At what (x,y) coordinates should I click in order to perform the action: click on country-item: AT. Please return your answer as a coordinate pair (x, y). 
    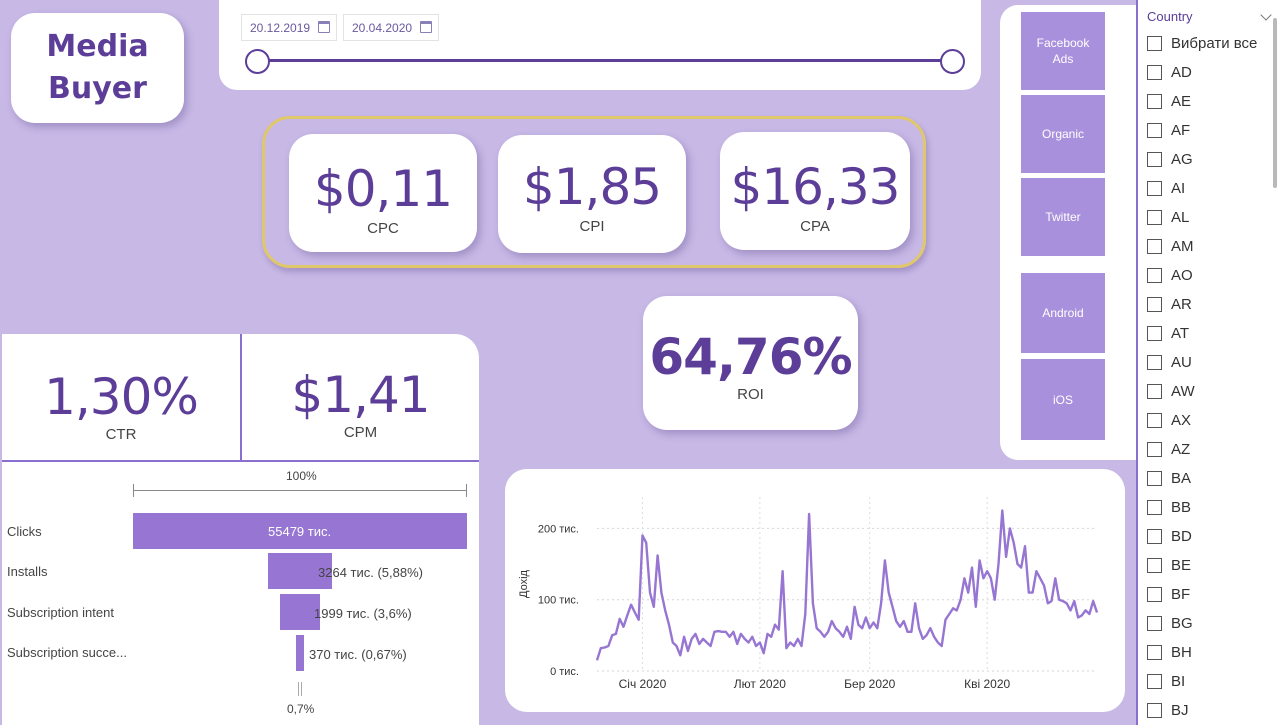
    Looking at the image, I should click on (1168, 333).